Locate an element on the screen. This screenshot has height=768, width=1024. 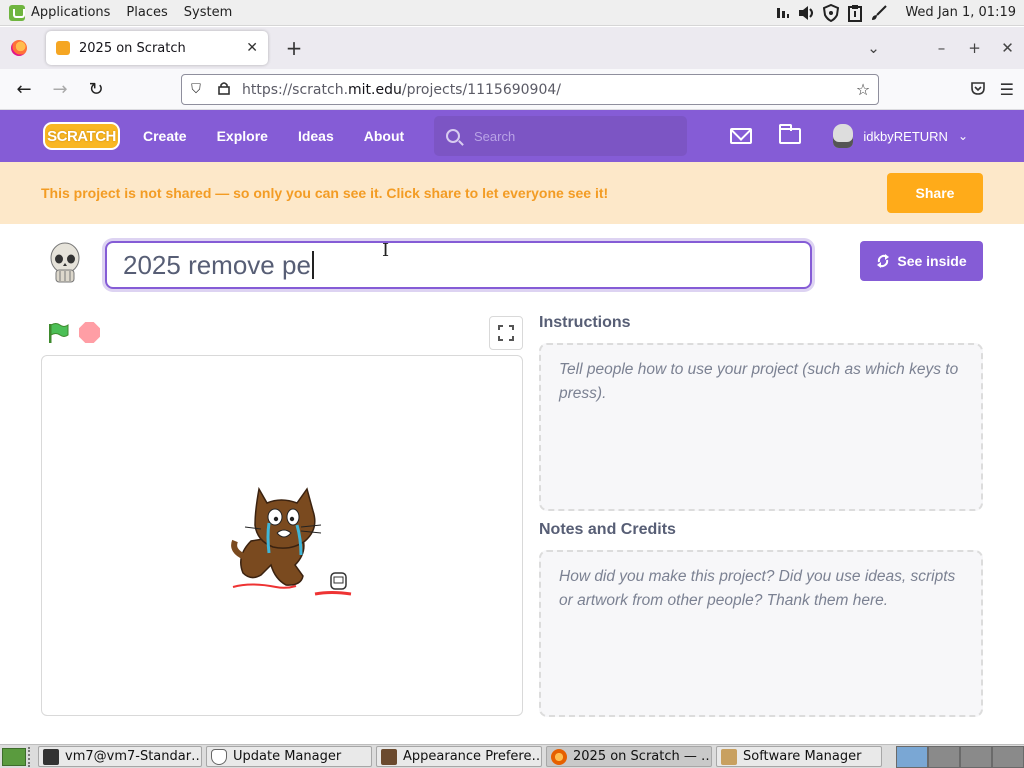
close-tab-icon: ✕ is located at coordinates (252, 48).